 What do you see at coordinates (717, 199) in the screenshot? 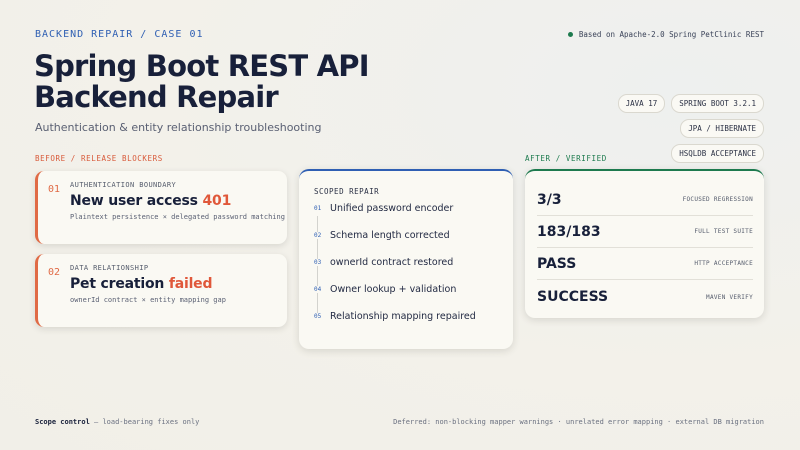
I see `verified-label: FOCUSED REGRESSION` at bounding box center [717, 199].